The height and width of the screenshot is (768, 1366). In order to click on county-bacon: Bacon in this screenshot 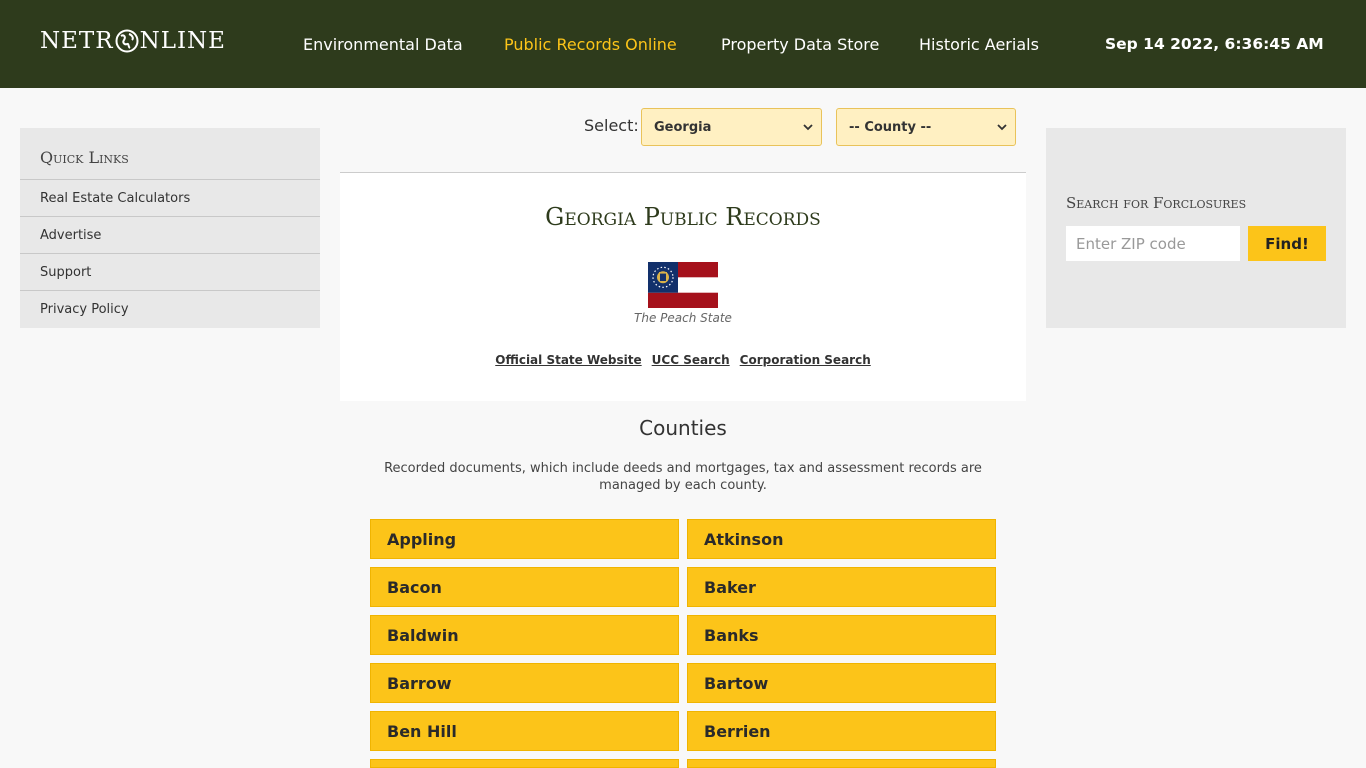, I will do `click(524, 587)`.